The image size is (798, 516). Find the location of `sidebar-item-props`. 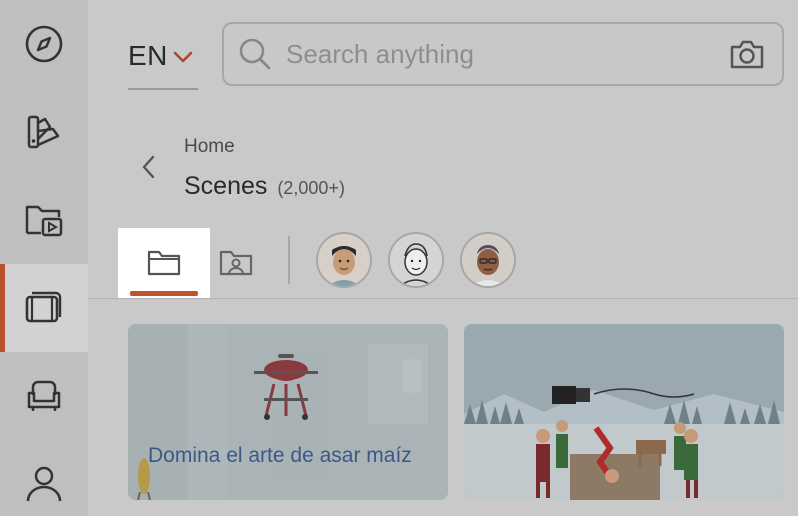

sidebar-item-props is located at coordinates (44, 396).